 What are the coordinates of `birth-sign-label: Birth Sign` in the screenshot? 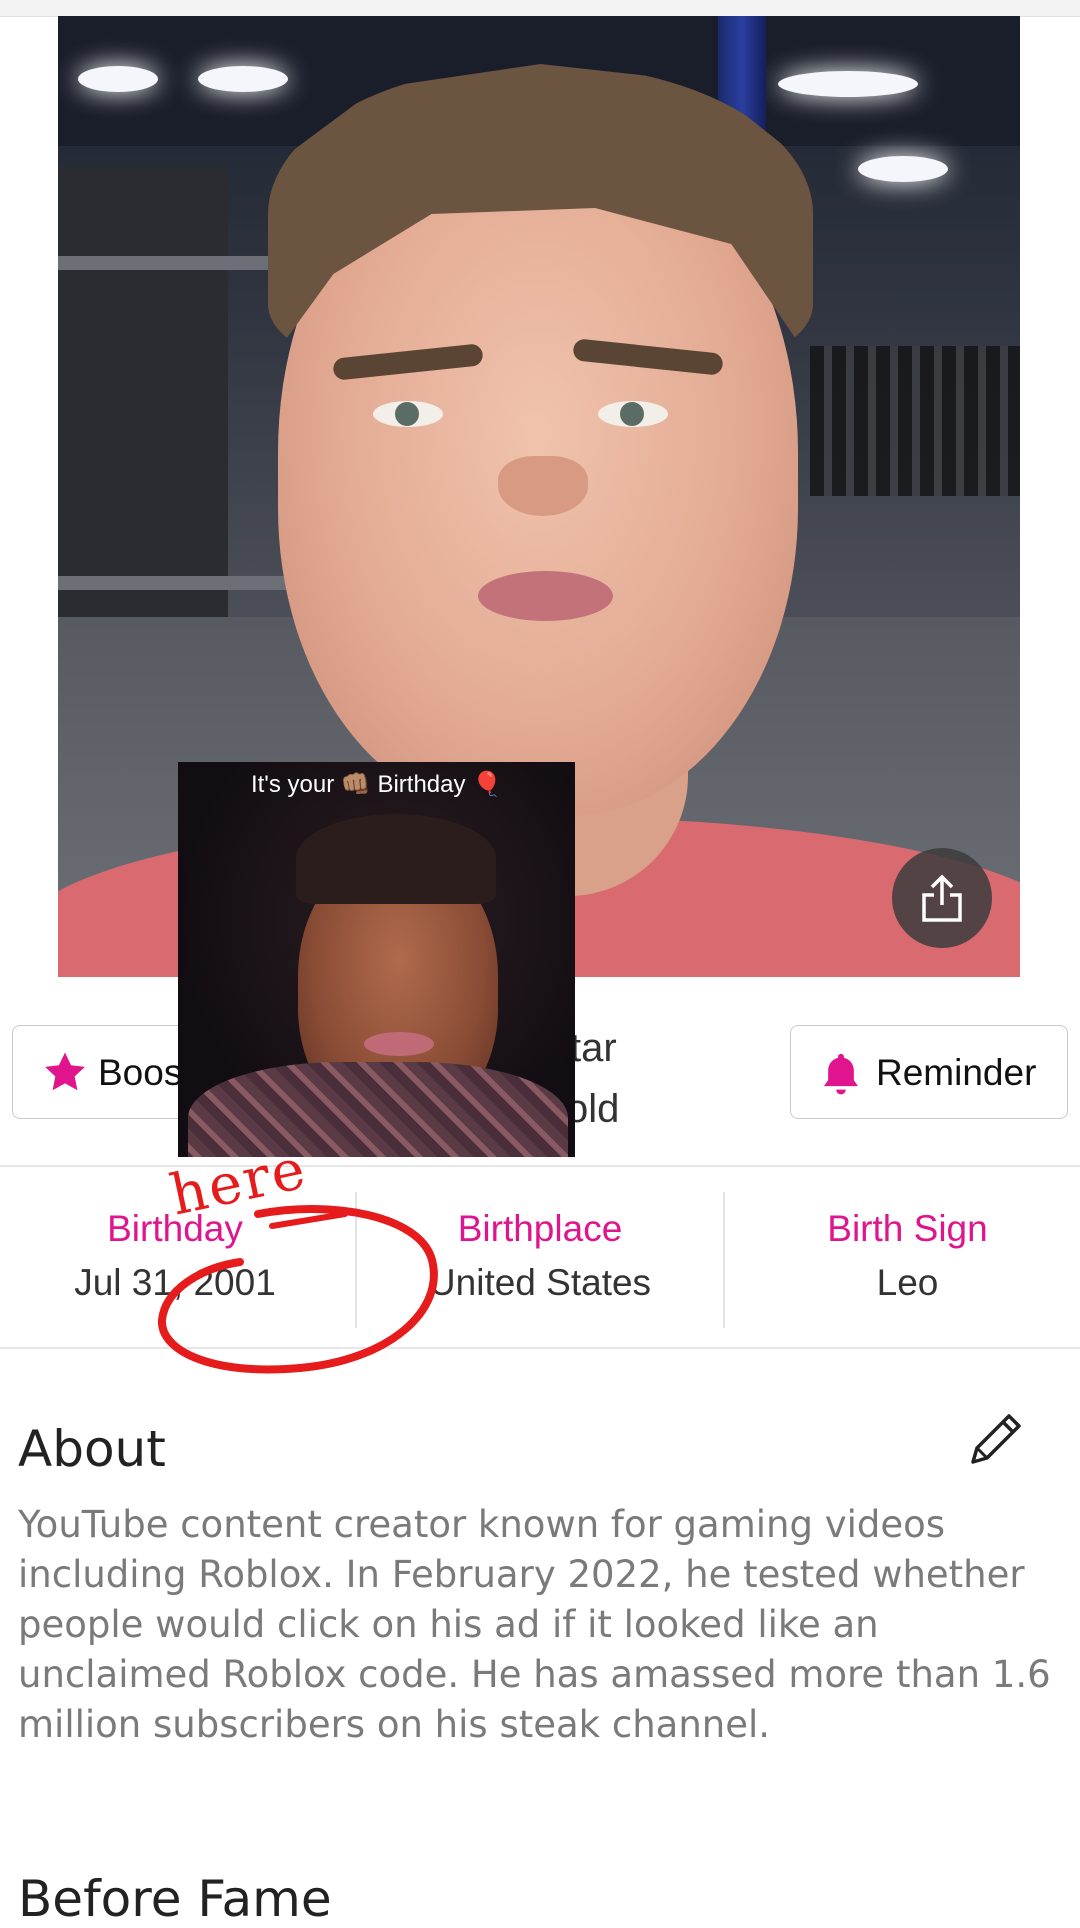 It's located at (907, 1228).